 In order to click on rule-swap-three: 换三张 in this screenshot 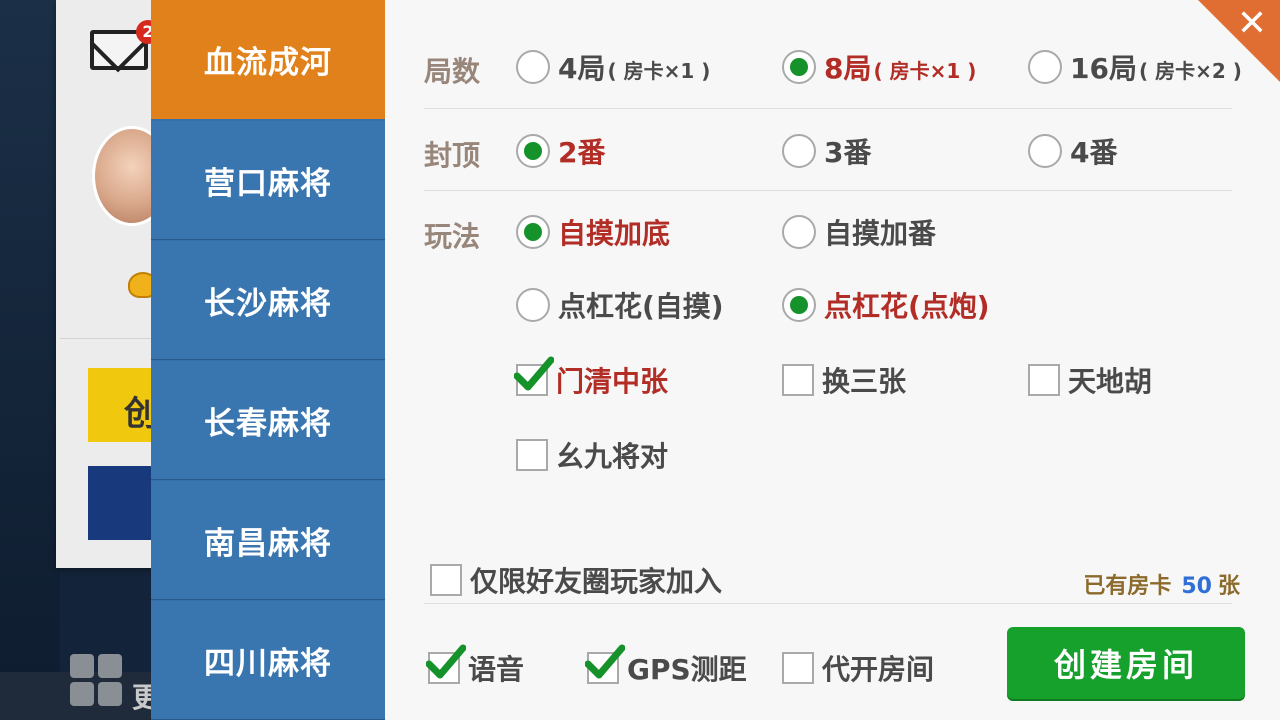, I will do `click(844, 380)`.